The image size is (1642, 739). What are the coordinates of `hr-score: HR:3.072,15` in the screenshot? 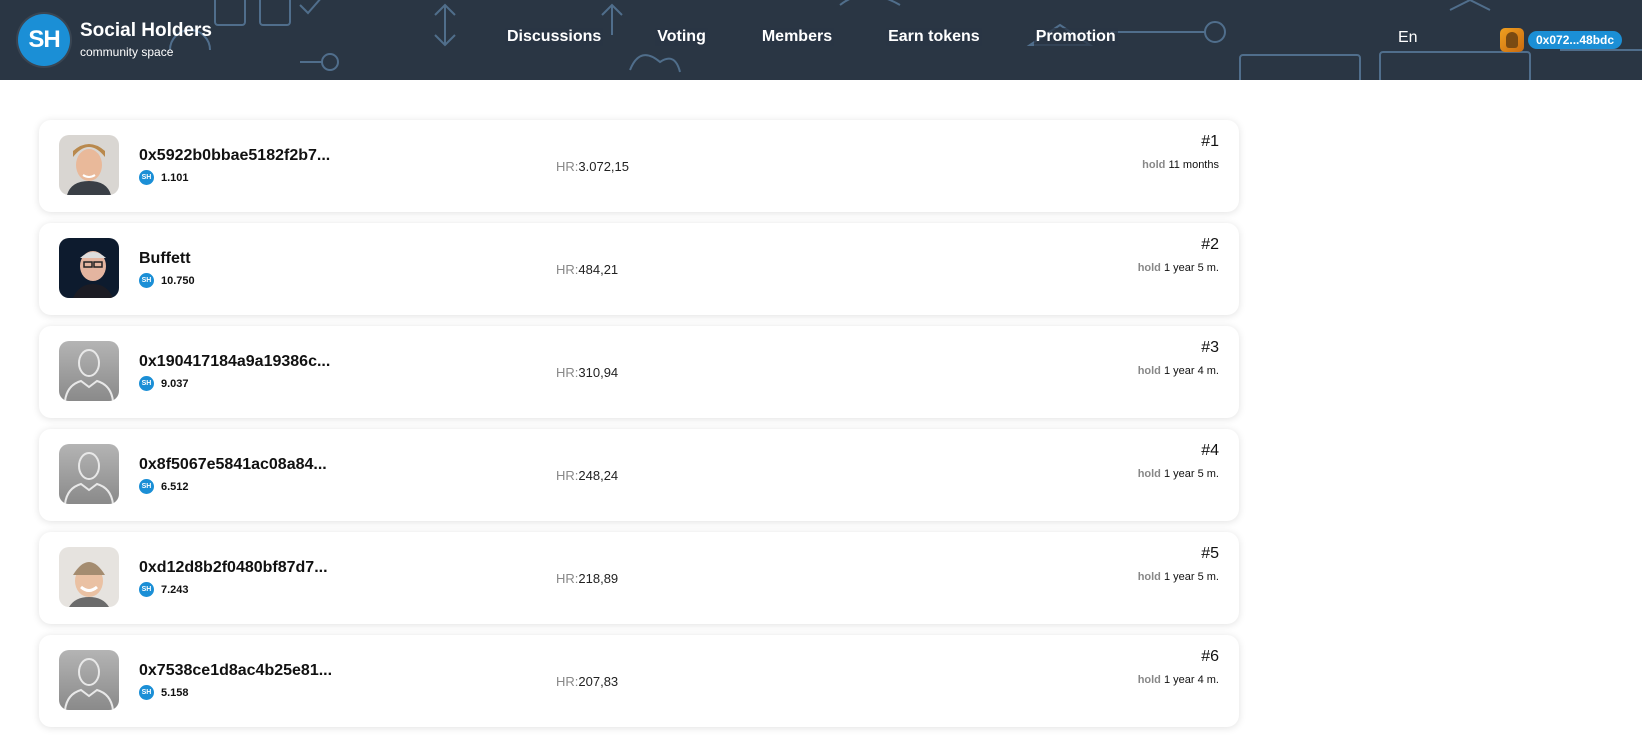 It's located at (592, 166).